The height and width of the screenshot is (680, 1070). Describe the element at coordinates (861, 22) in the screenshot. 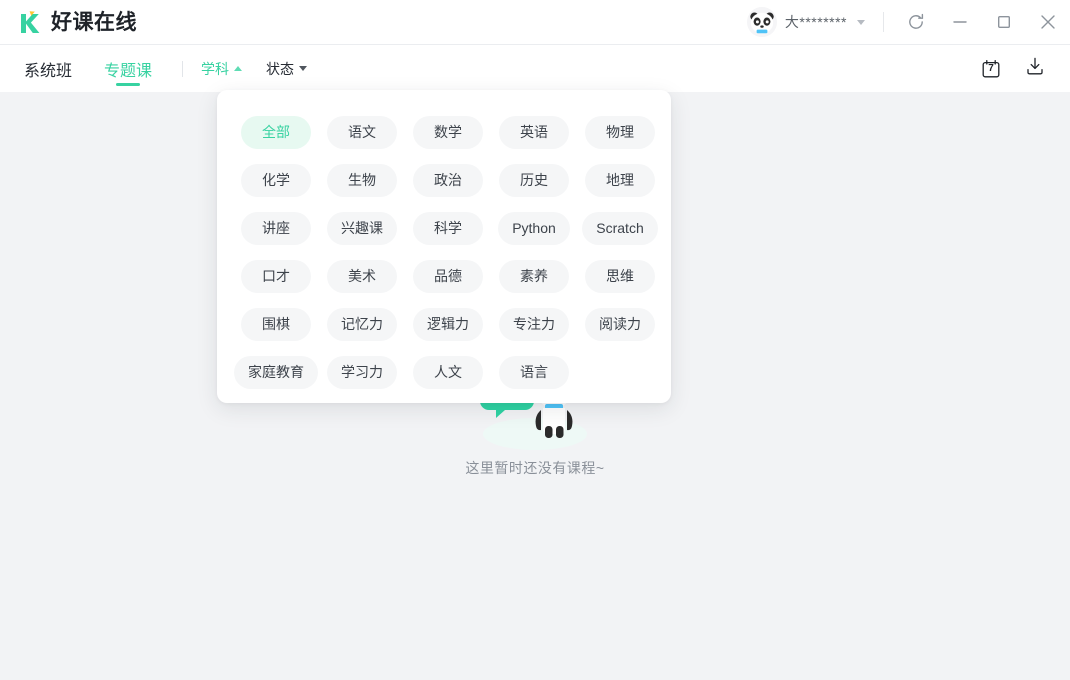

I see `chevron-down-icon` at that location.